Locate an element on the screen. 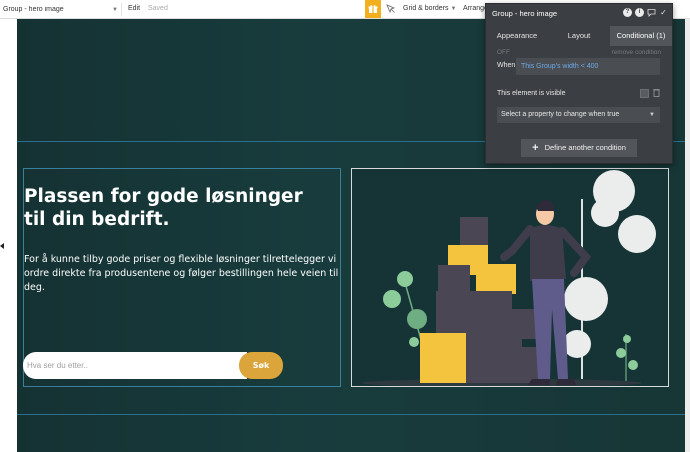  edit-button: Edit is located at coordinates (134, 8).